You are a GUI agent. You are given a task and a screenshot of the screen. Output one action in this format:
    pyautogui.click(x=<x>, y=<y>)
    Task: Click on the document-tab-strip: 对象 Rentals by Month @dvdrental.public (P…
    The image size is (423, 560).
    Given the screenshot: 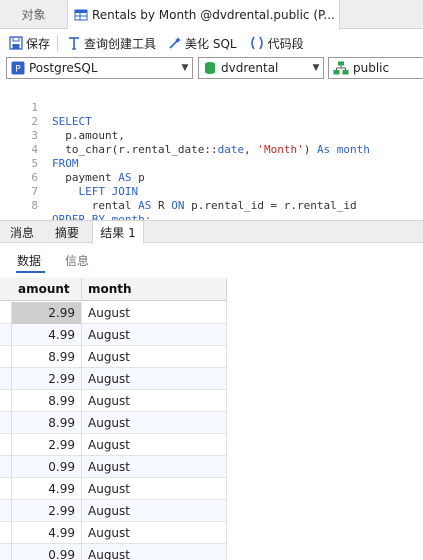 What is the action you would take?
    pyautogui.click(x=211, y=15)
    